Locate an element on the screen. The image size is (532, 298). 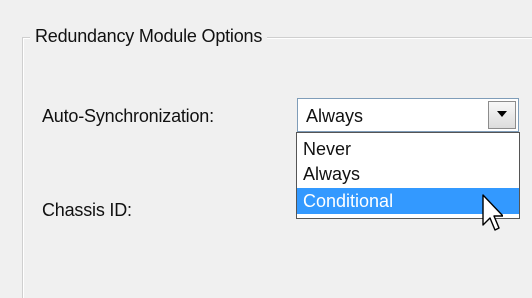
chevron-down-icon is located at coordinates (502, 114).